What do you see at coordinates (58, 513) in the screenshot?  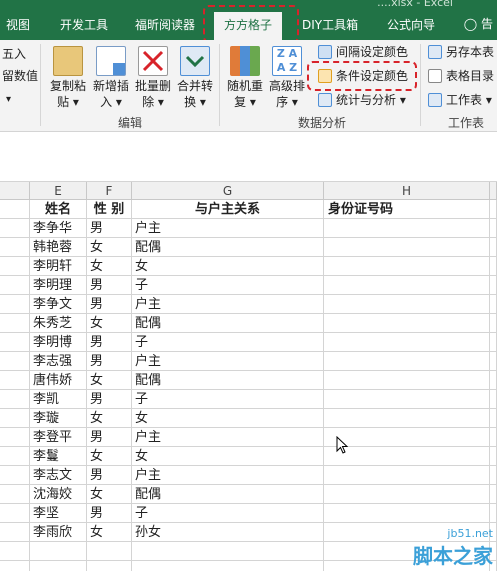 I see `table-cell: 李坚` at bounding box center [58, 513].